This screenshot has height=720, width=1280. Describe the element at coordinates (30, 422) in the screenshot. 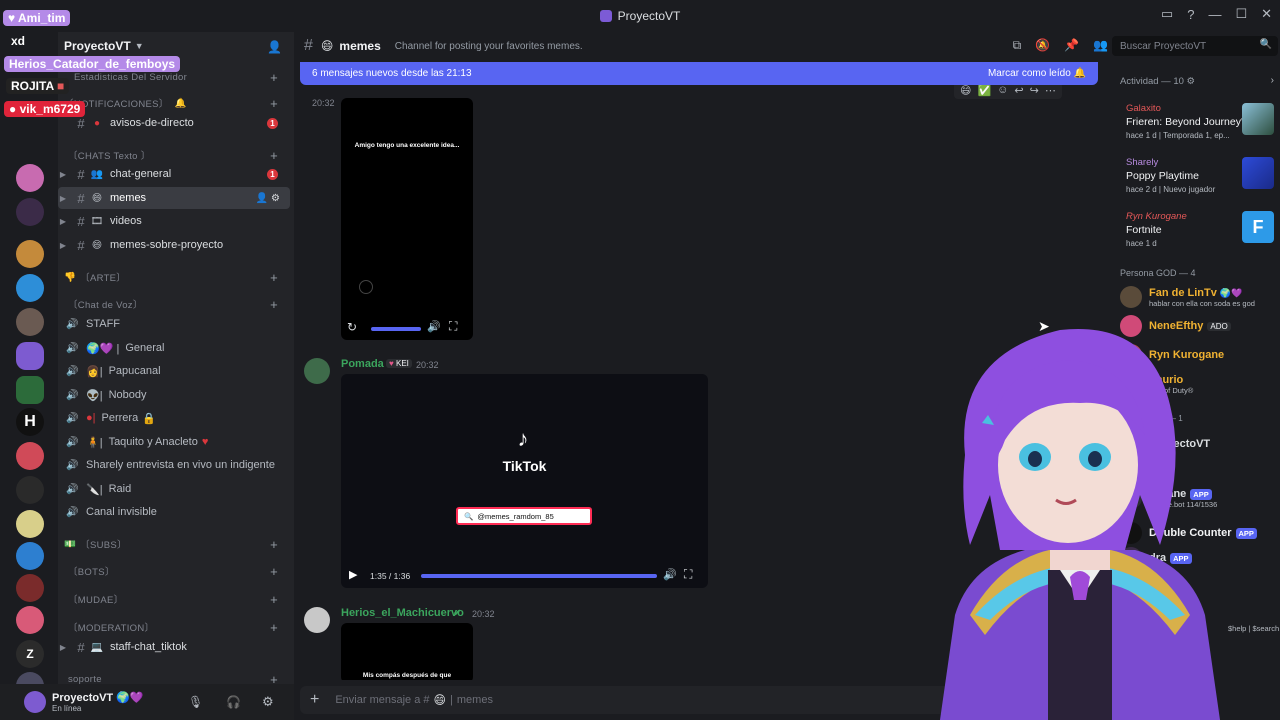

I see `h-server-icon: H` at that location.